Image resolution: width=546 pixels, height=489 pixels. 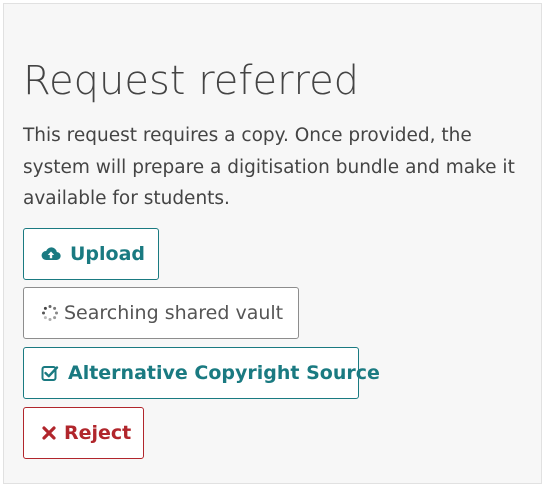 I want to click on upload-button-label: Upload, so click(x=108, y=254).